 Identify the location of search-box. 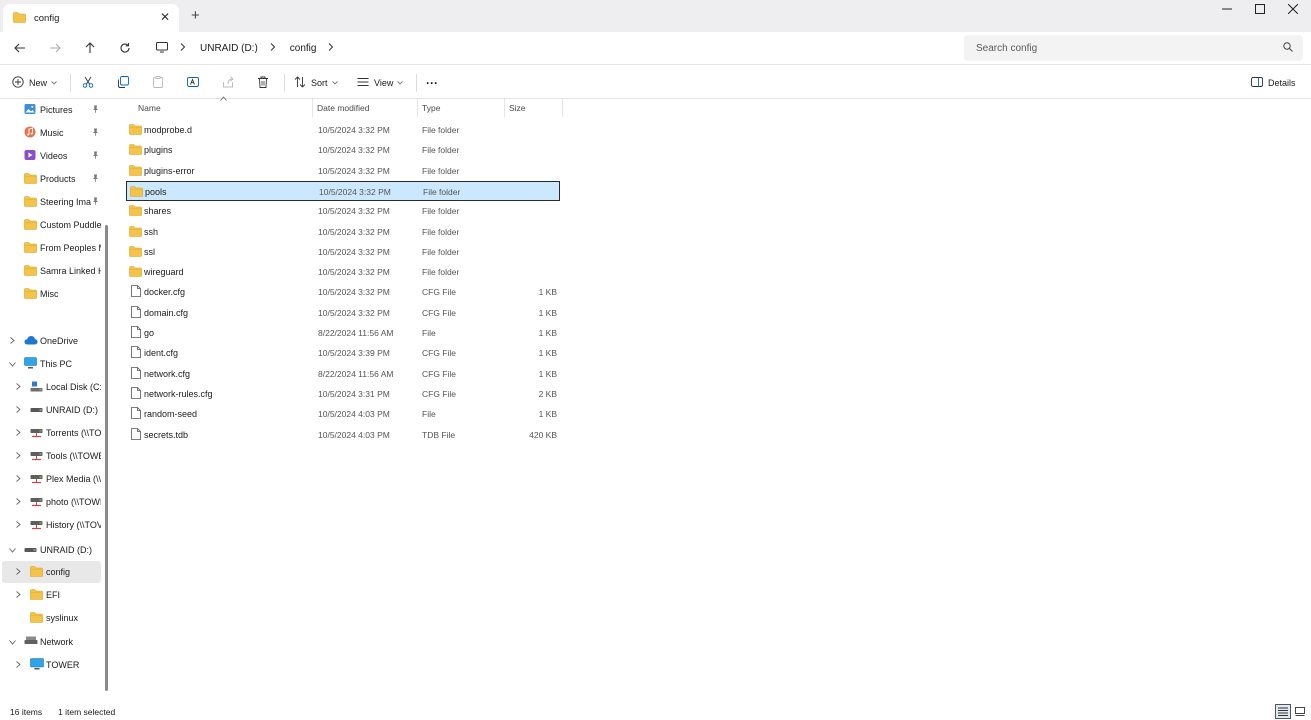
(1133, 48).